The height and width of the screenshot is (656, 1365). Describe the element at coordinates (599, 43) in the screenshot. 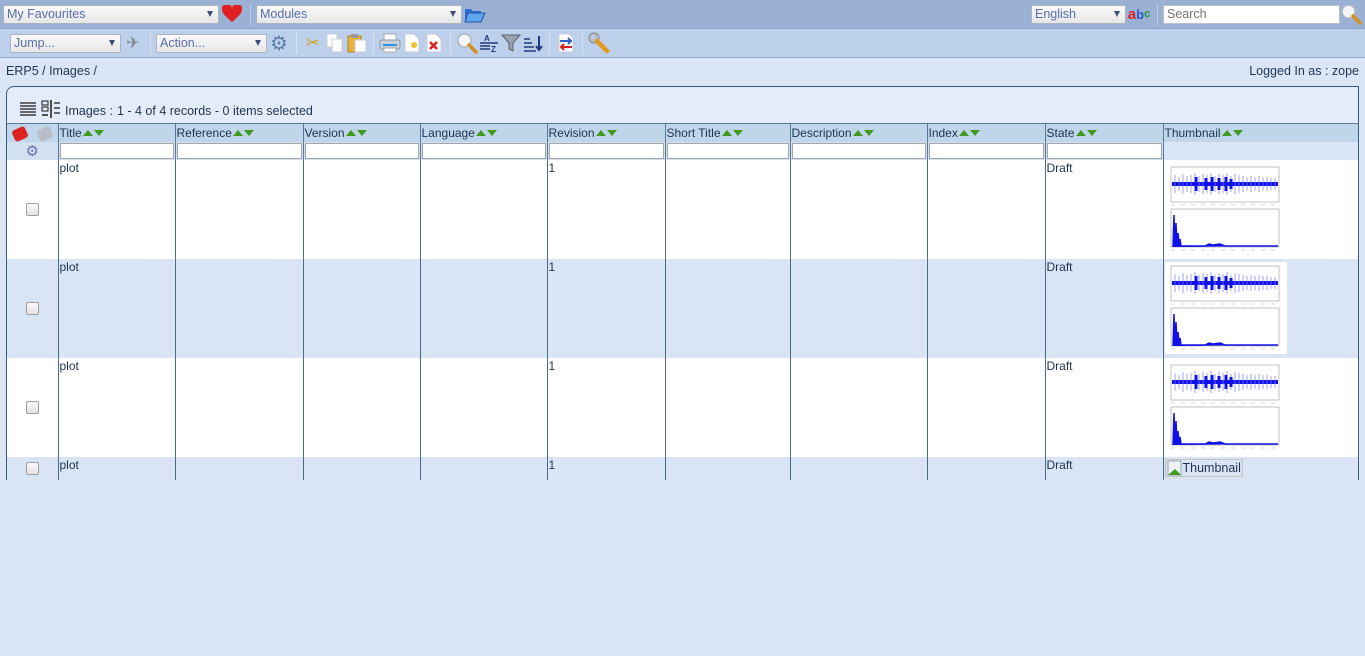

I see `wrench-icon` at that location.